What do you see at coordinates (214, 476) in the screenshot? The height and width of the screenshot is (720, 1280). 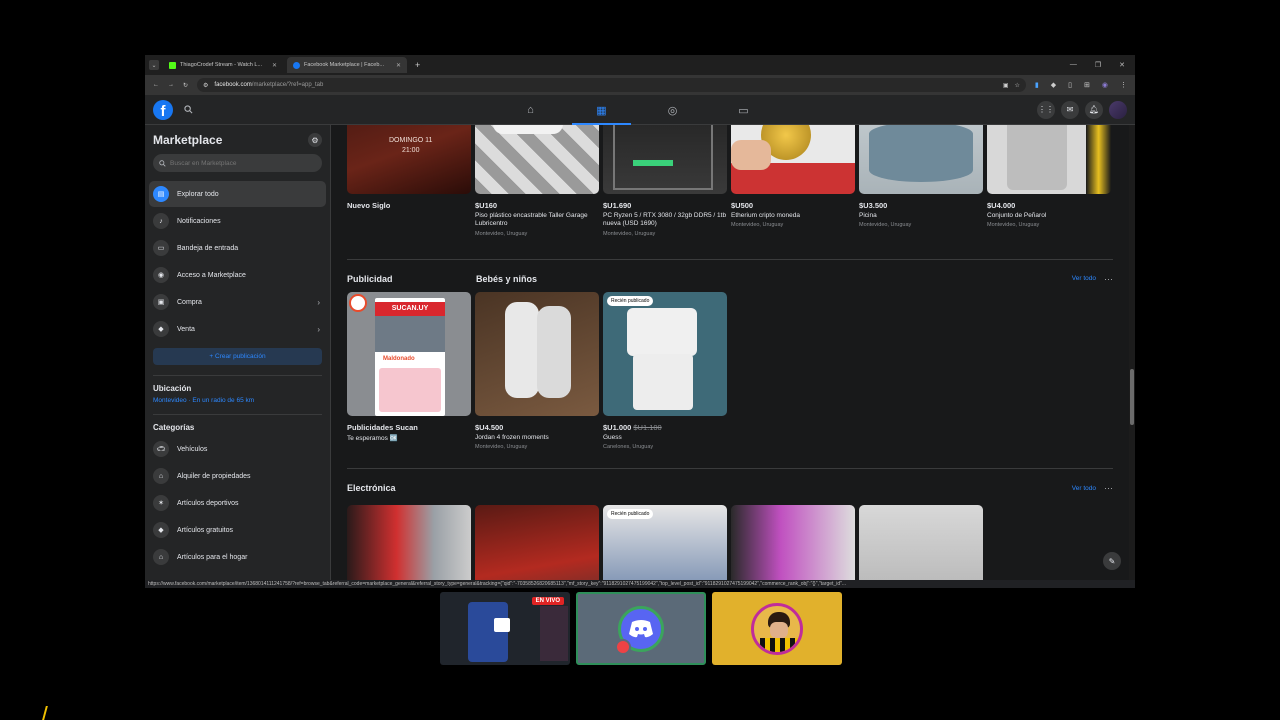 I see `category-label: Alquiler de propiedades` at bounding box center [214, 476].